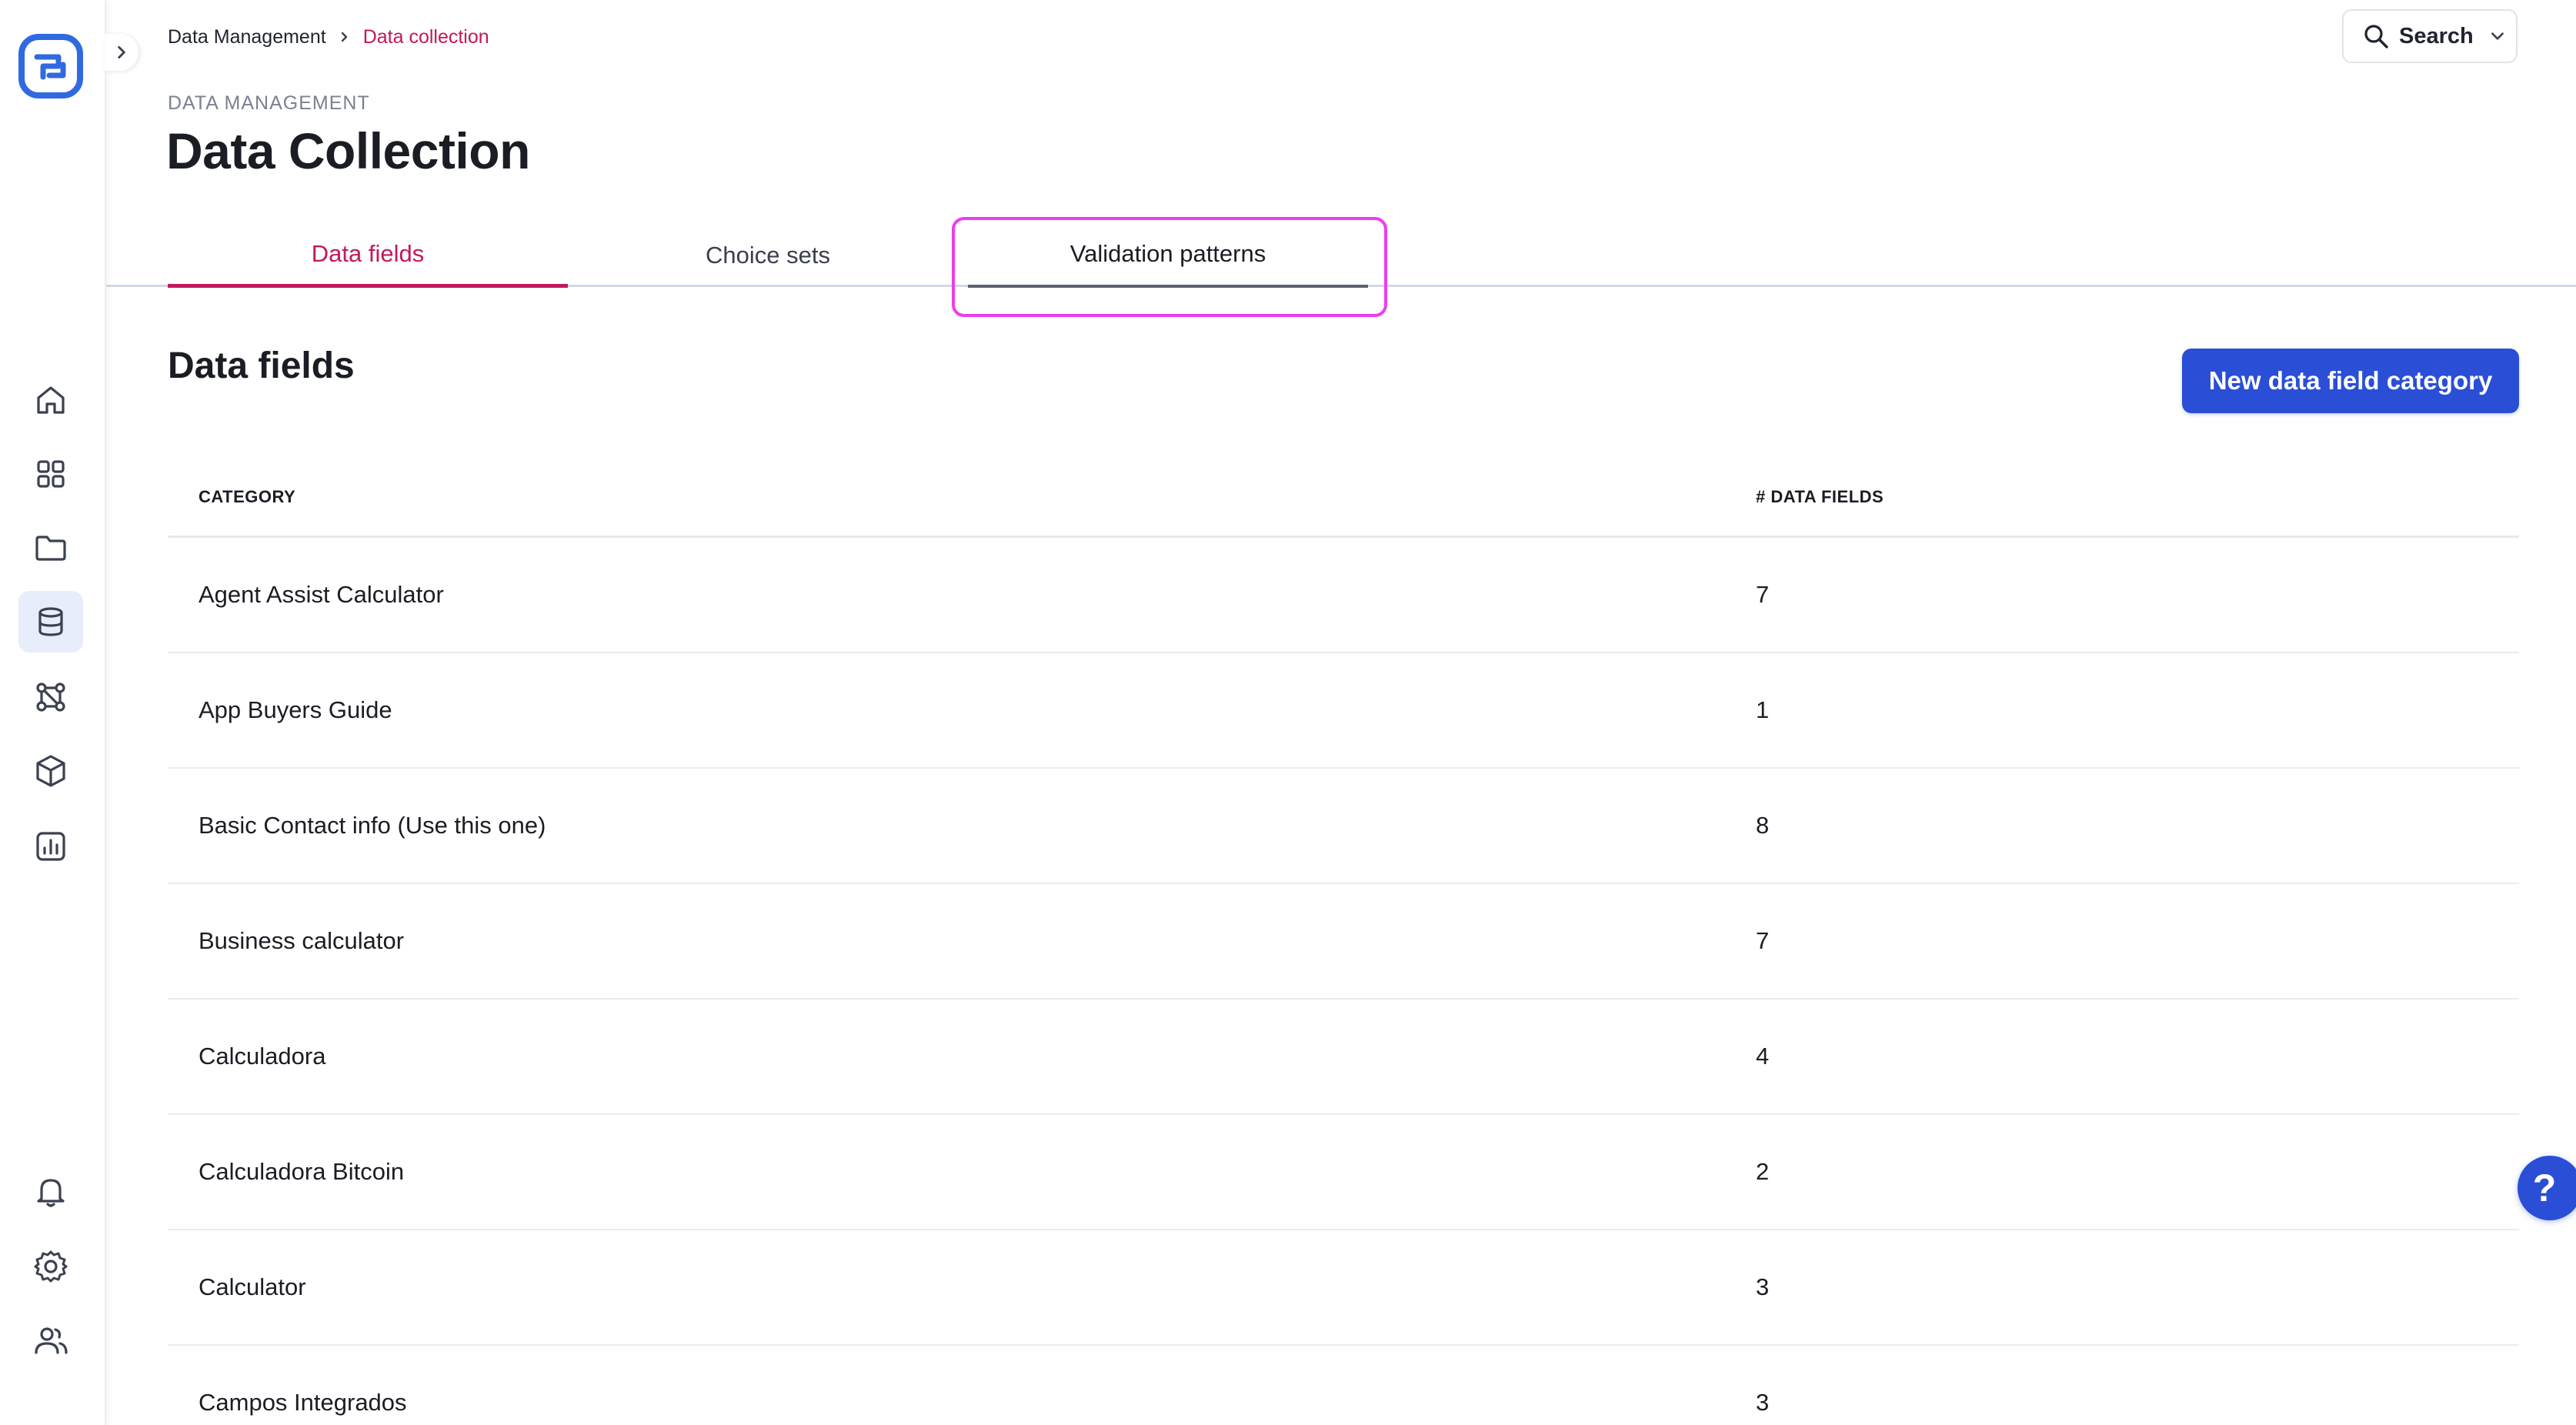  Describe the element at coordinates (426, 37) in the screenshot. I see `breadcrumb-current: Data collection` at that location.